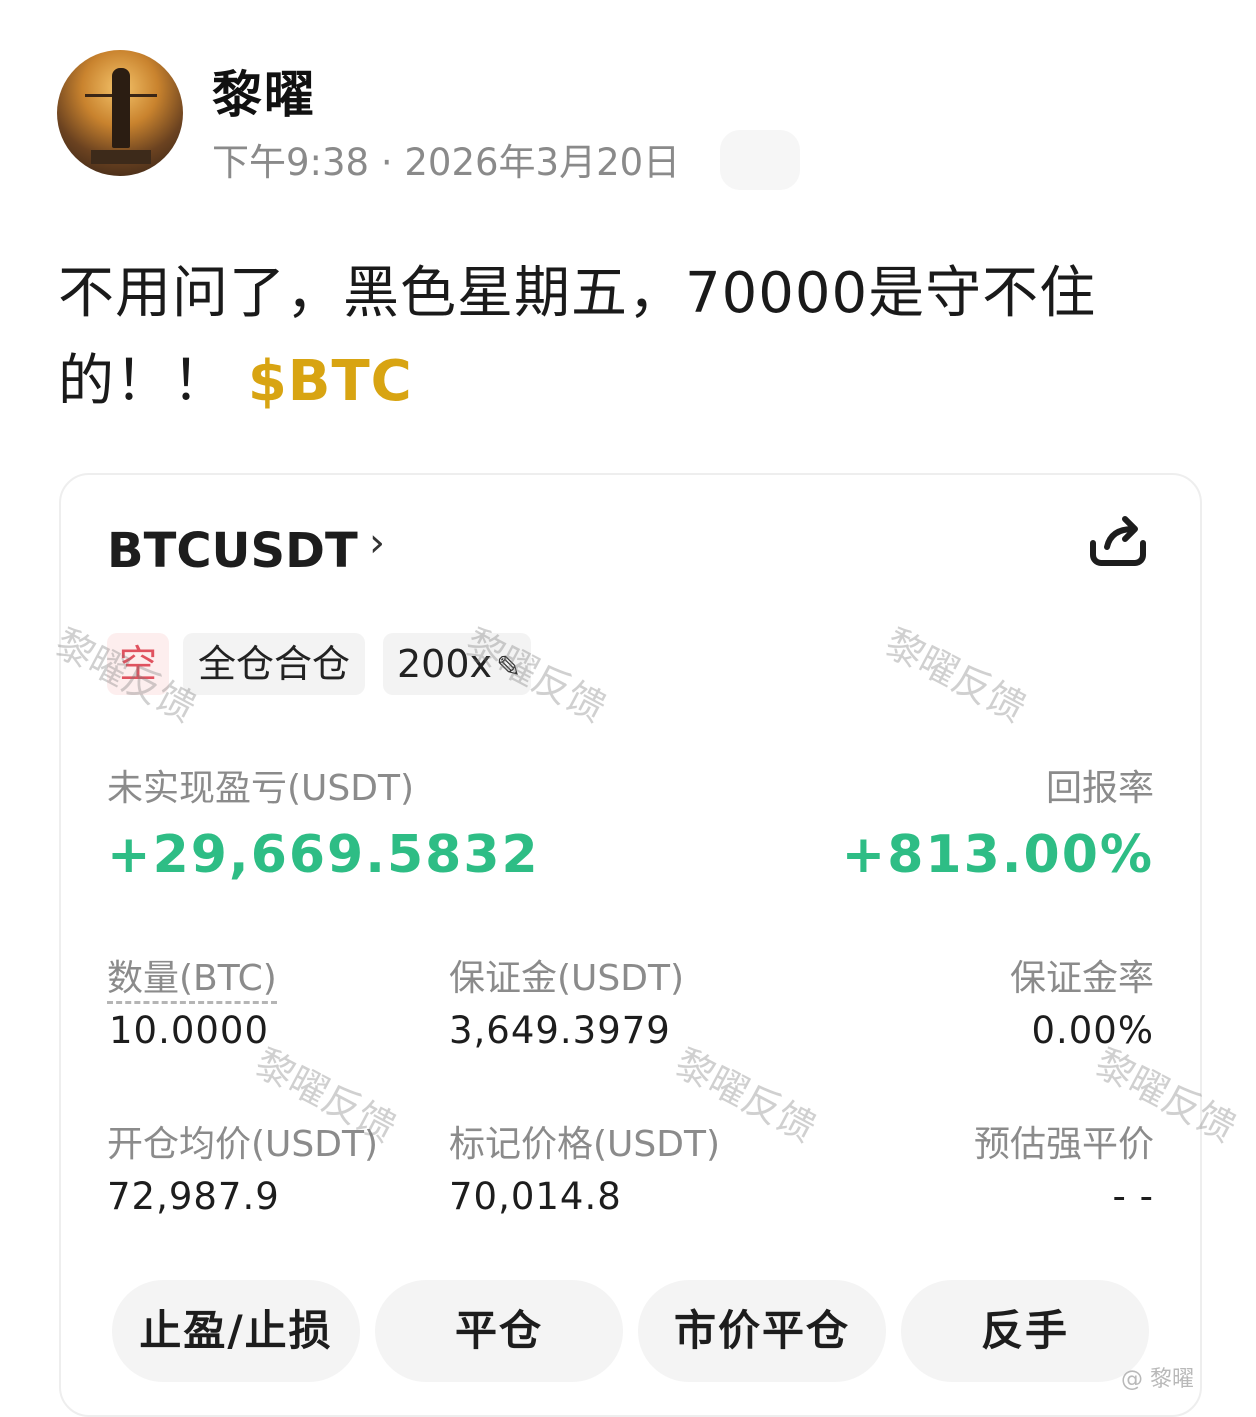  Describe the element at coordinates (1099, 788) in the screenshot. I see `roi-label: 回报率` at that location.